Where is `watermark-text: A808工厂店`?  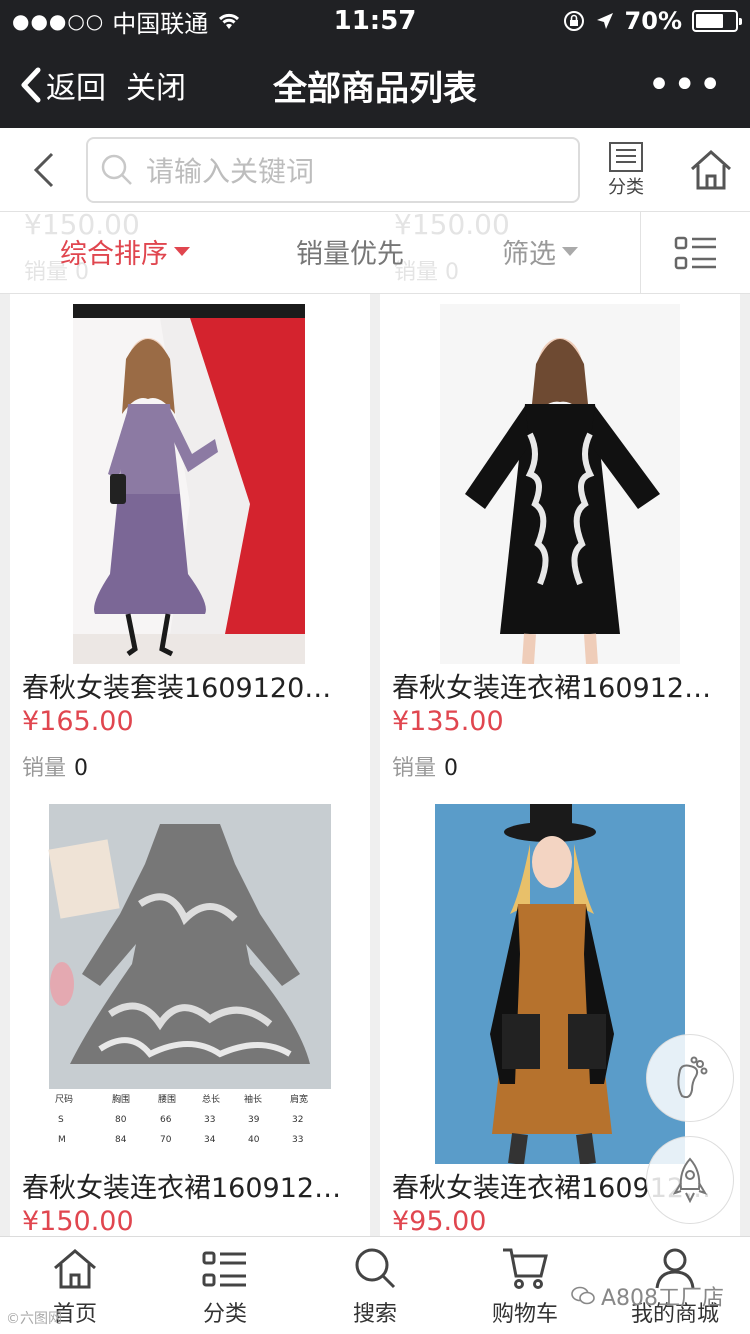
watermark-text: A808工厂店 is located at coordinates (662, 1298).